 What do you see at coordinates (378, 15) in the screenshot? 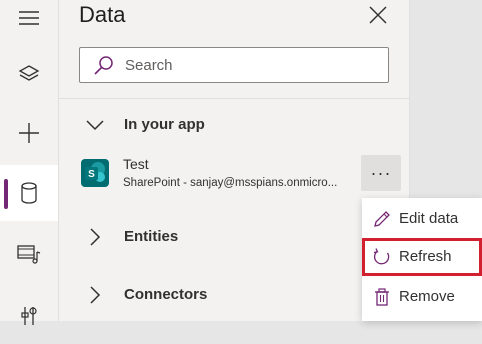
I see `close-icon` at bounding box center [378, 15].